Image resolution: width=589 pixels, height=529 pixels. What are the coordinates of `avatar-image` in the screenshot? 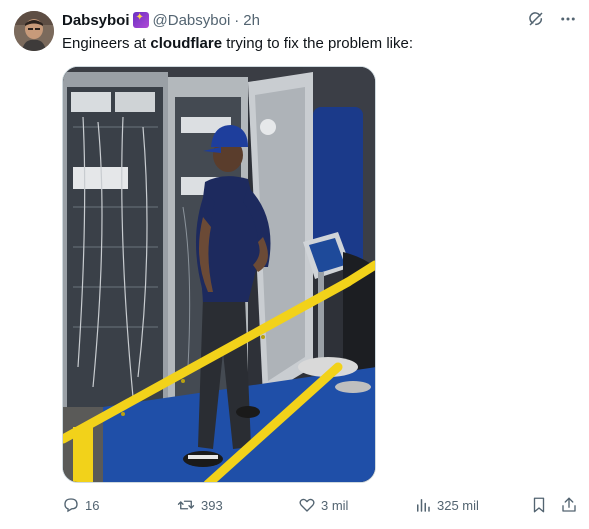 It's located at (34, 31).